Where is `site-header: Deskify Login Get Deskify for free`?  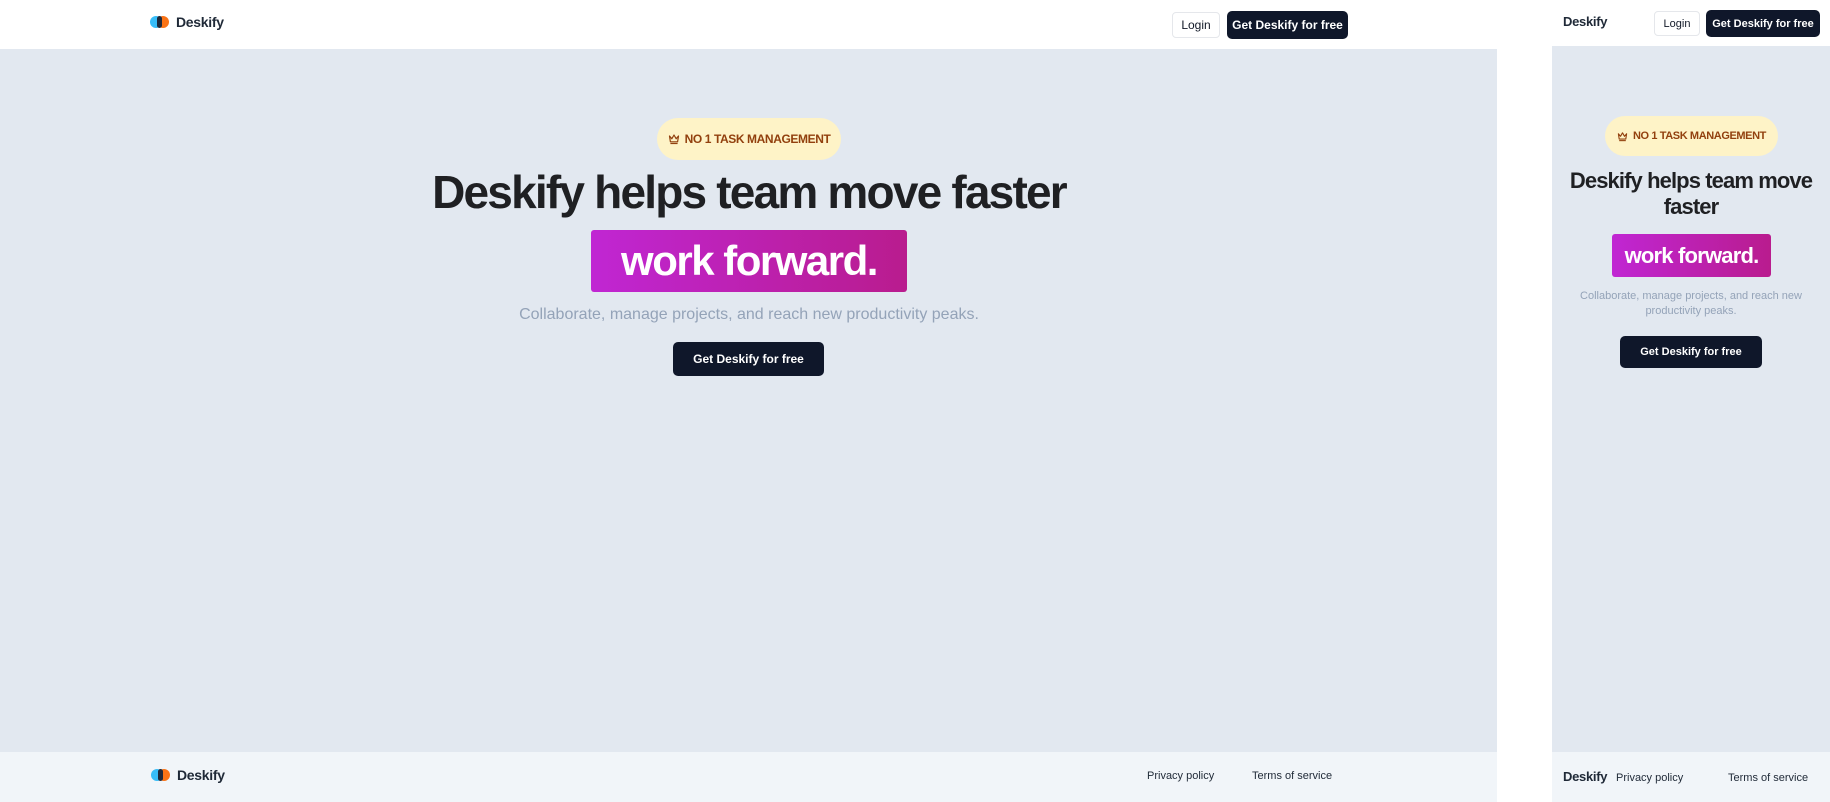 site-header: Deskify Login Get Deskify for free is located at coordinates (748, 25).